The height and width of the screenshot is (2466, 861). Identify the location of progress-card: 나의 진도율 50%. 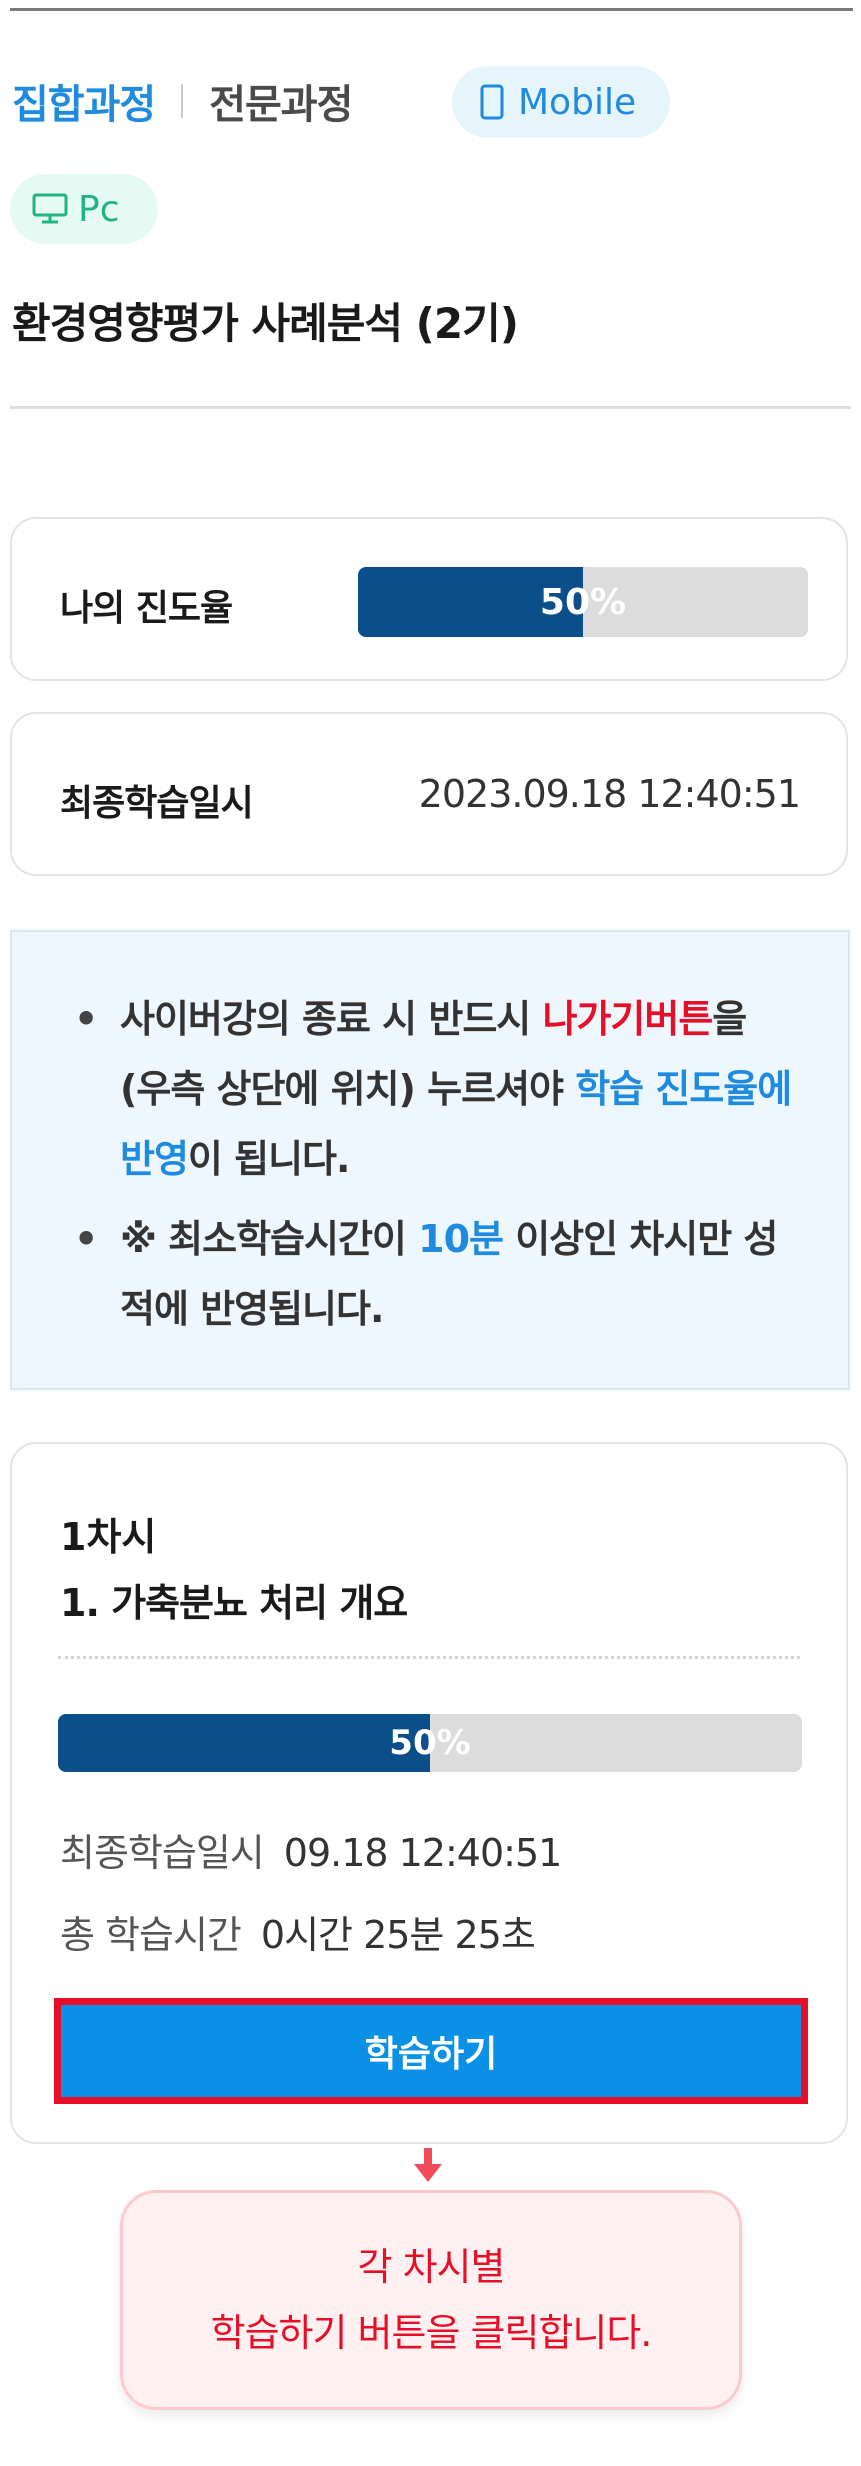
(429, 599).